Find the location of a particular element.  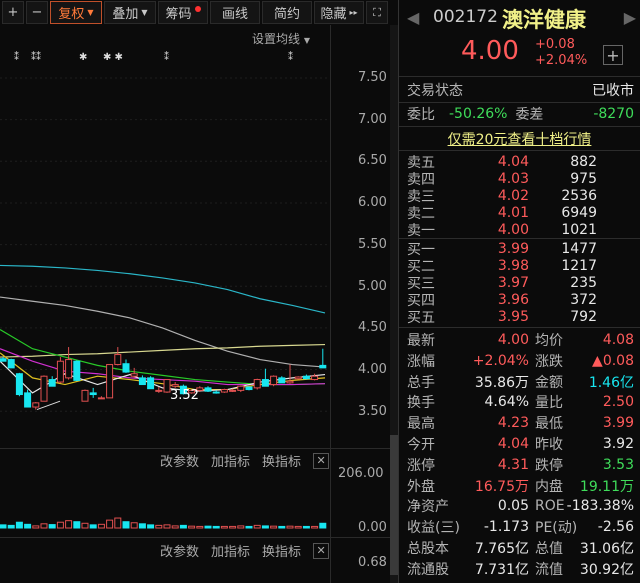

stat-value: 4.64% is located at coordinates (506, 402).